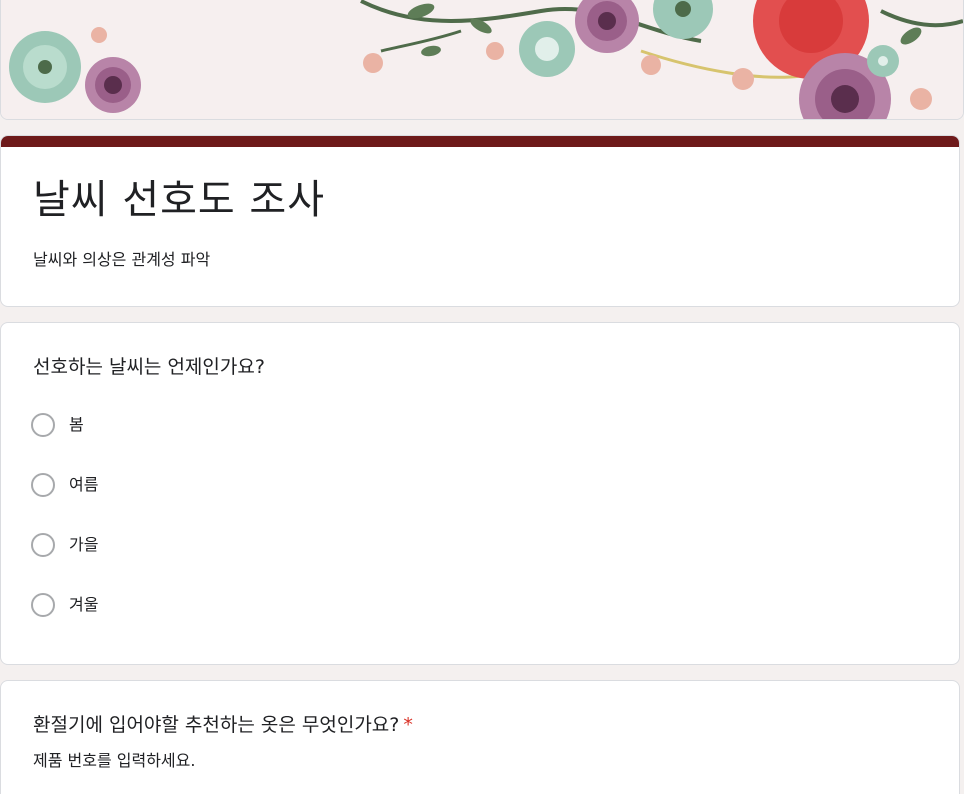 The height and width of the screenshot is (794, 964). I want to click on form-accent-bar, so click(480, 141).